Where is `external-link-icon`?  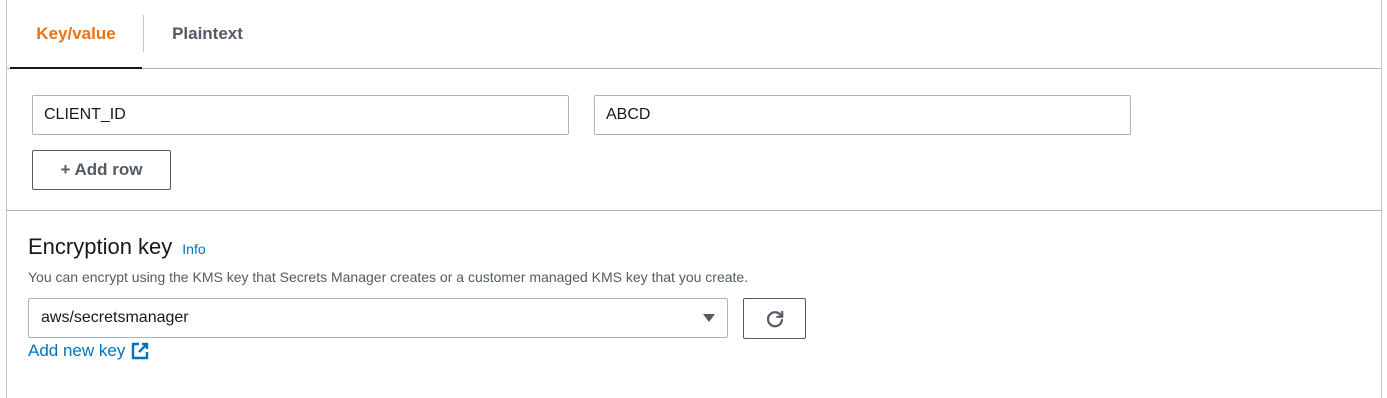 external-link-icon is located at coordinates (140, 351).